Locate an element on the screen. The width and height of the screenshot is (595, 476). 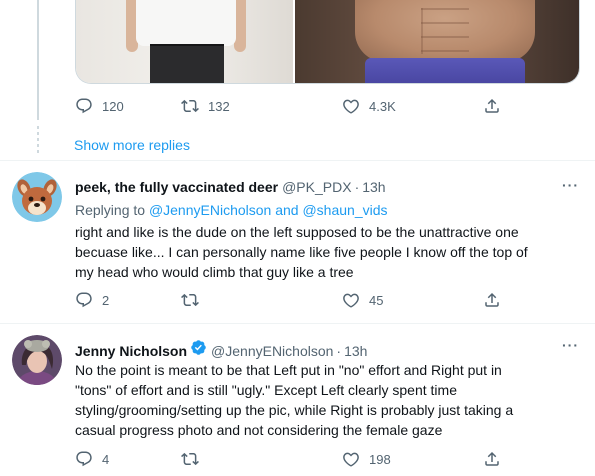
user-name: Jenny Nicholson is located at coordinates (131, 351).